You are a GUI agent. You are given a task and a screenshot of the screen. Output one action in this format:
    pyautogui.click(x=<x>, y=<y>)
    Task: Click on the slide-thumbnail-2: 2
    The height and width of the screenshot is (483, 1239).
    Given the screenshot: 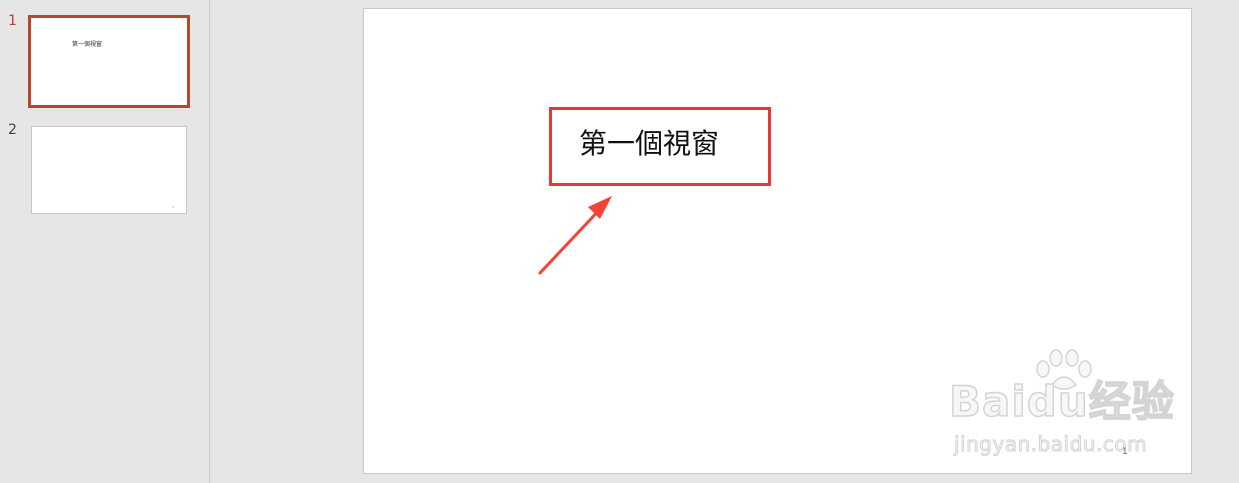 What is the action you would take?
    pyautogui.click(x=109, y=170)
    